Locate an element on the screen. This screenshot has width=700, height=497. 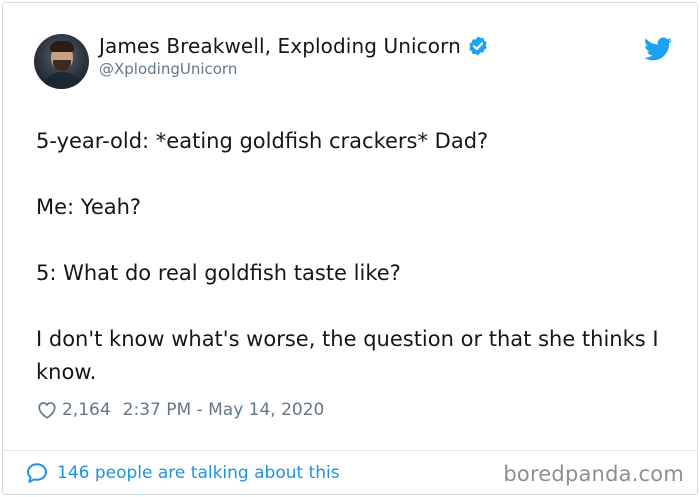
author-row: James Breakwell, Exploding Unicorn is located at coordinates (294, 46).